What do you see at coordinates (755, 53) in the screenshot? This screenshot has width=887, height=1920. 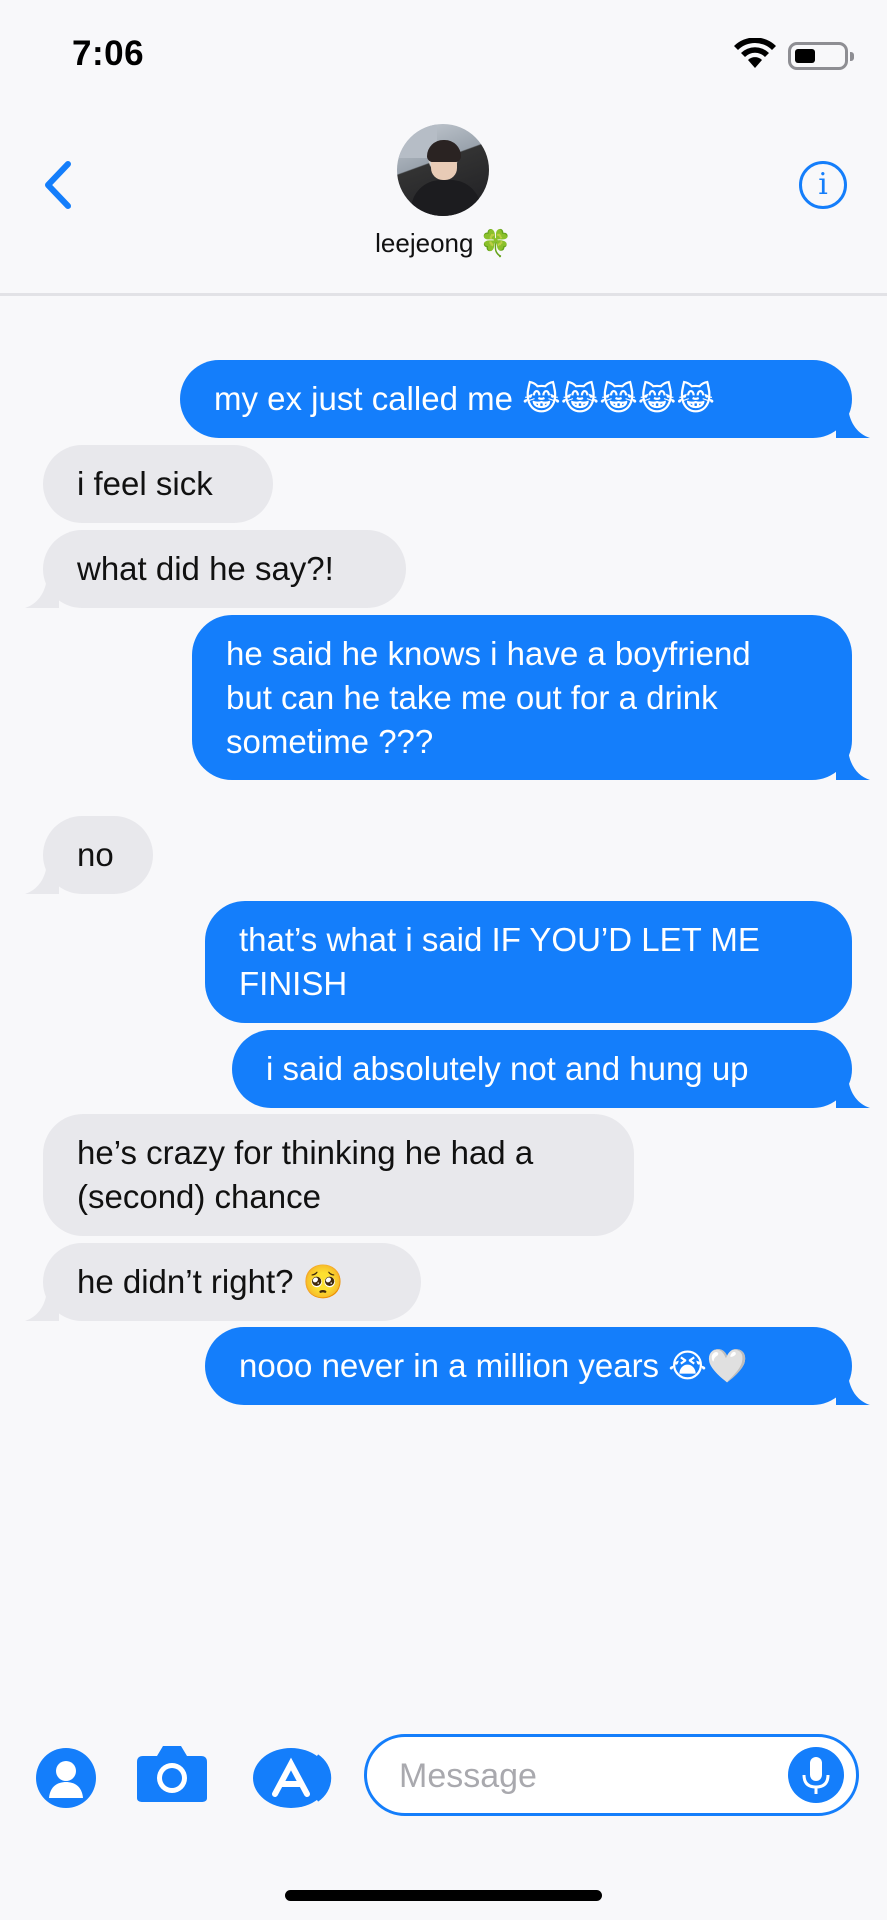 I see `wifi-icon` at bounding box center [755, 53].